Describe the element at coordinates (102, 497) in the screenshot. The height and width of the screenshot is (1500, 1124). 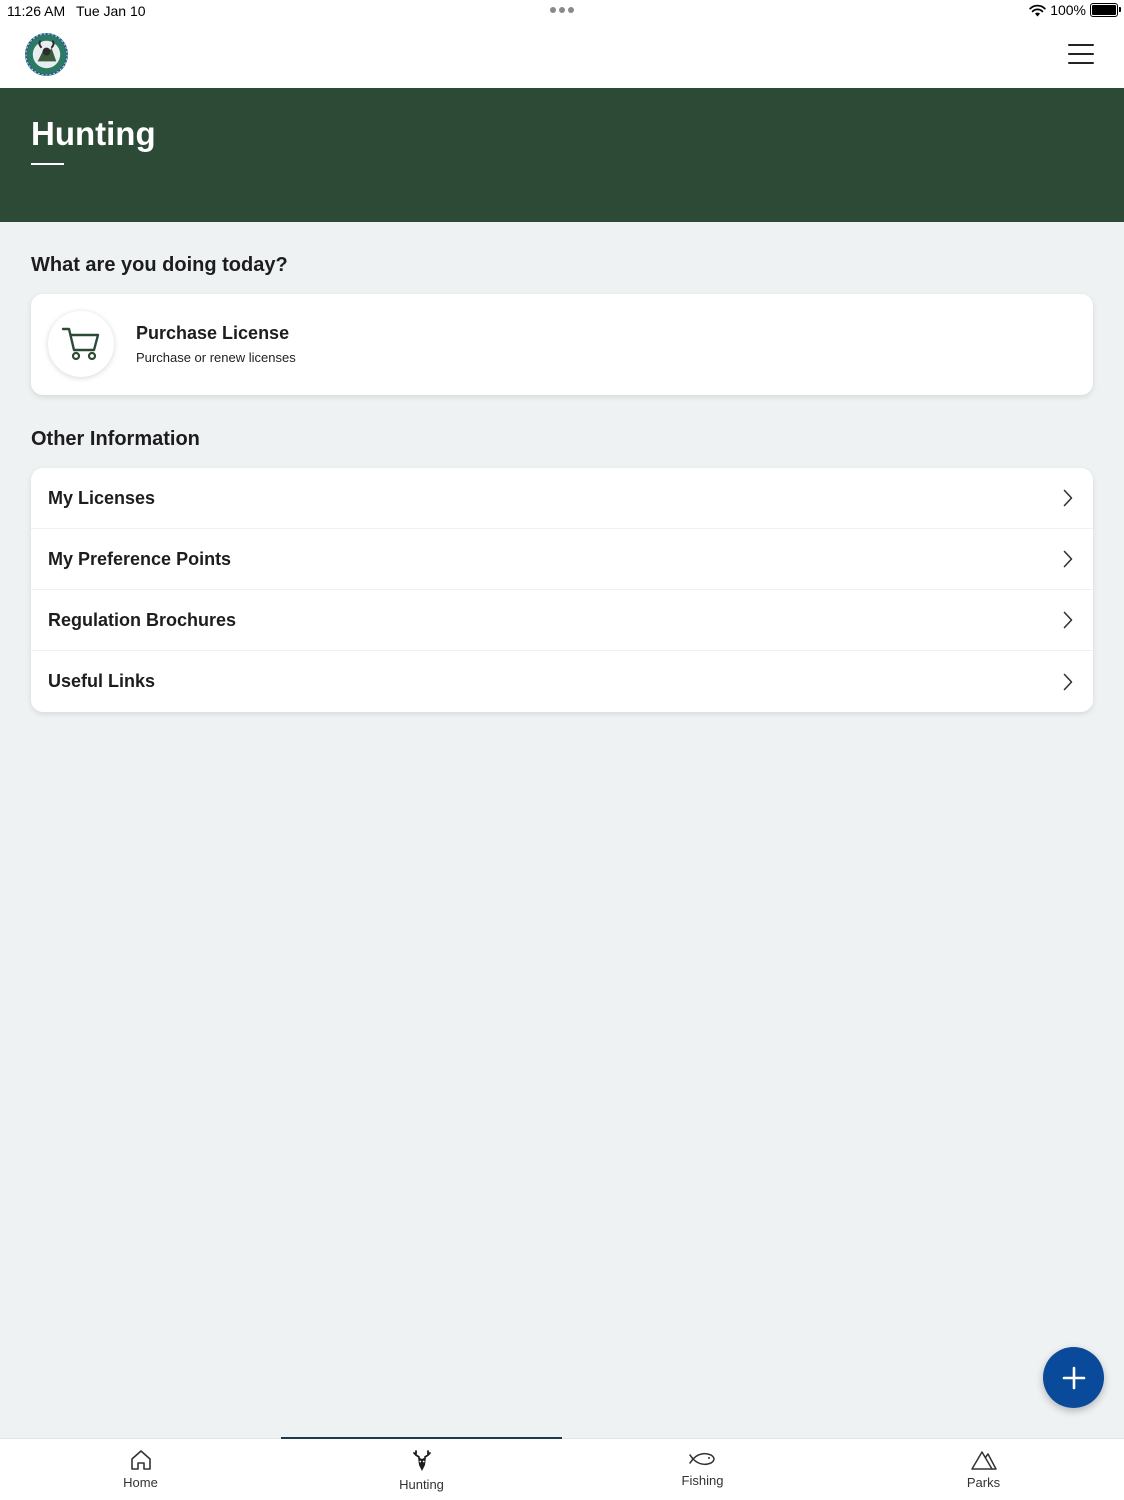
I see `list-item-label: My Licenses` at that location.